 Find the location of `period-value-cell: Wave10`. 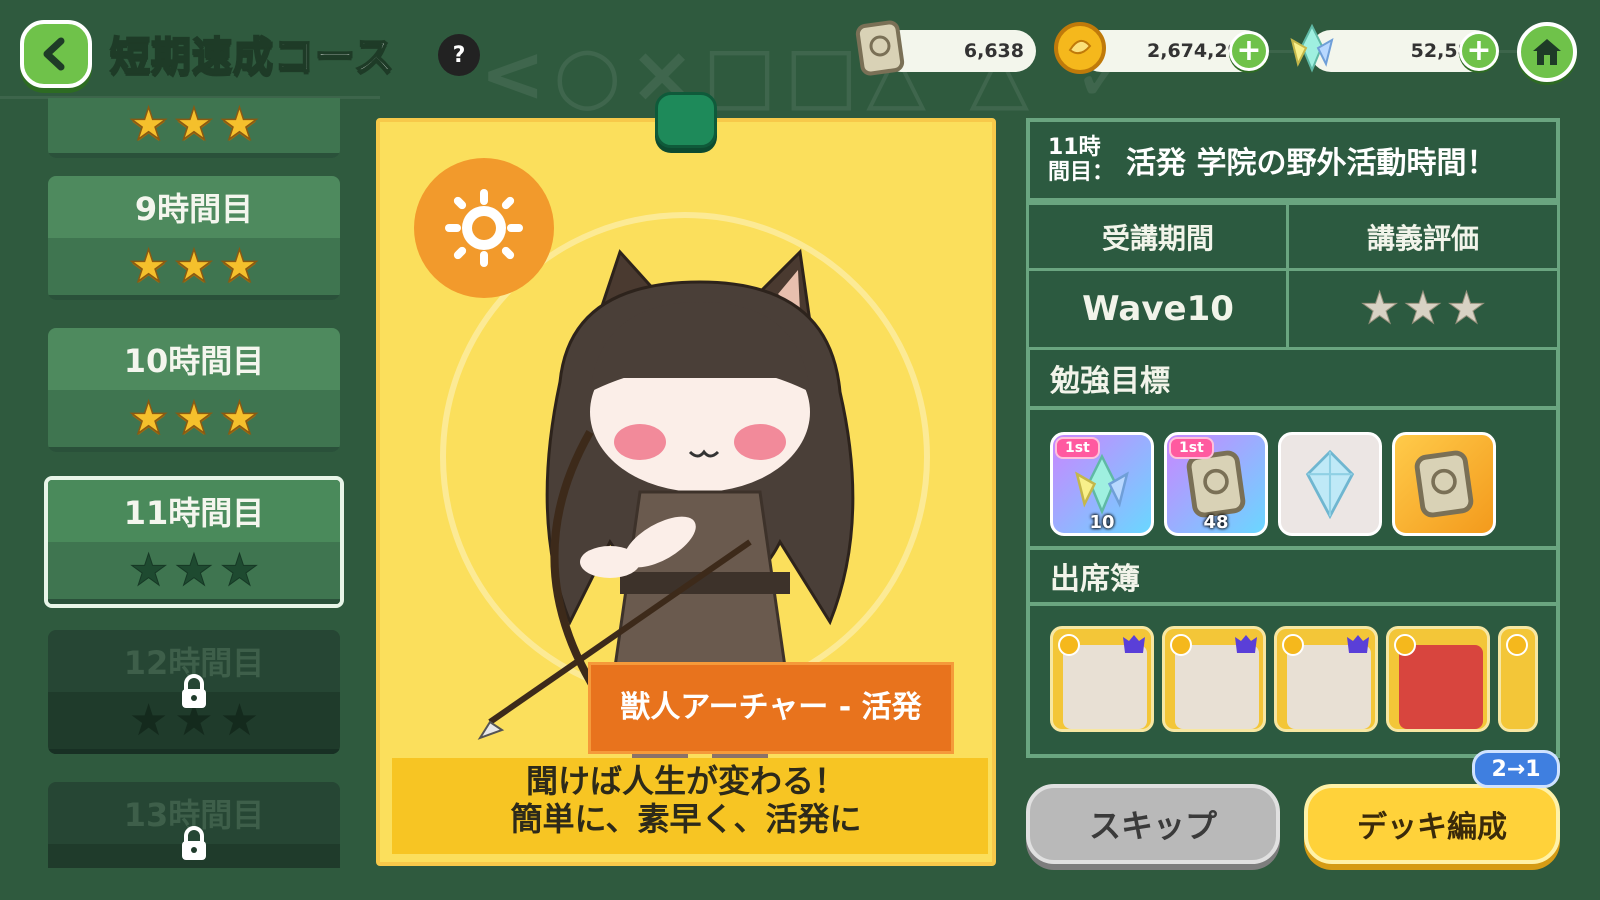

period-value-cell: Wave10 is located at coordinates (1158, 309).